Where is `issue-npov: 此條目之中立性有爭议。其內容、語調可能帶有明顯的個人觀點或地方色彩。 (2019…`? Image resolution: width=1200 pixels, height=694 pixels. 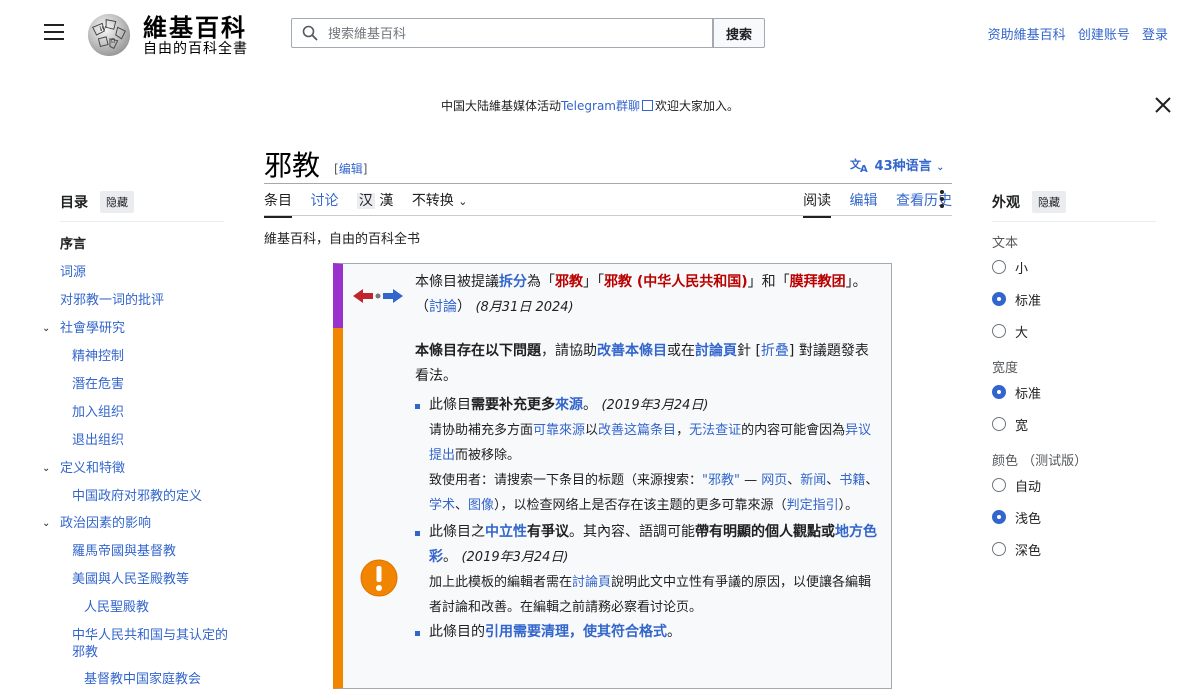 issue-npov: 此條目之中立性有爭议。其內容、語調可能帶有明顯的個人觀點或地方色彩。 (2019… is located at coordinates (647, 545).